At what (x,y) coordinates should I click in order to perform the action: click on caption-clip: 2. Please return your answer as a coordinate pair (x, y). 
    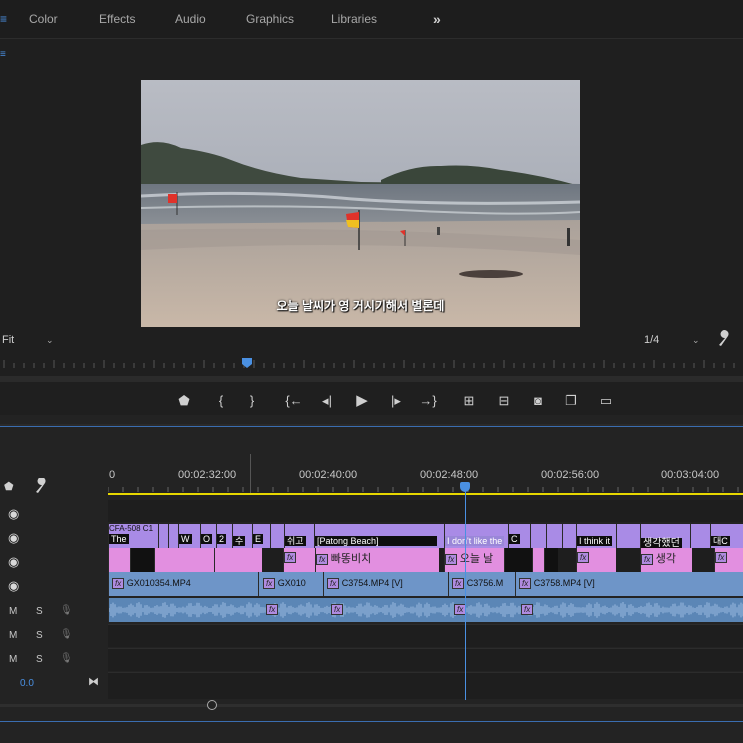
    Looking at the image, I should click on (224, 536).